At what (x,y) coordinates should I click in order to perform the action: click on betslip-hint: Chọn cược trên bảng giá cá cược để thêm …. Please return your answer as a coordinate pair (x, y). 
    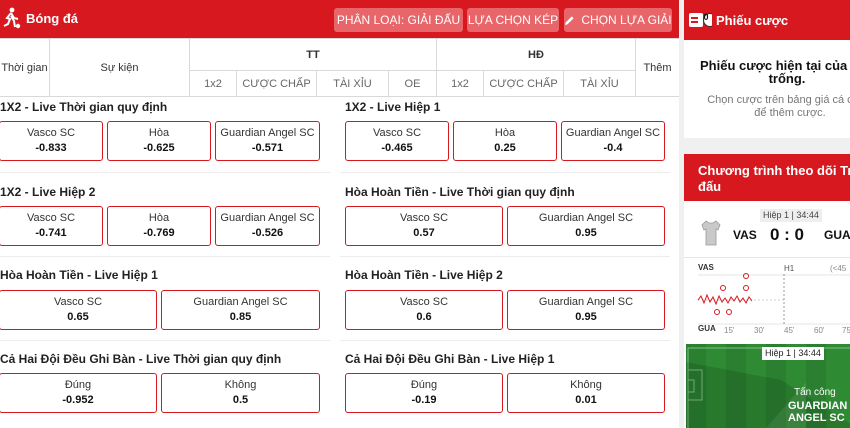
    Looking at the image, I should click on (778, 106).